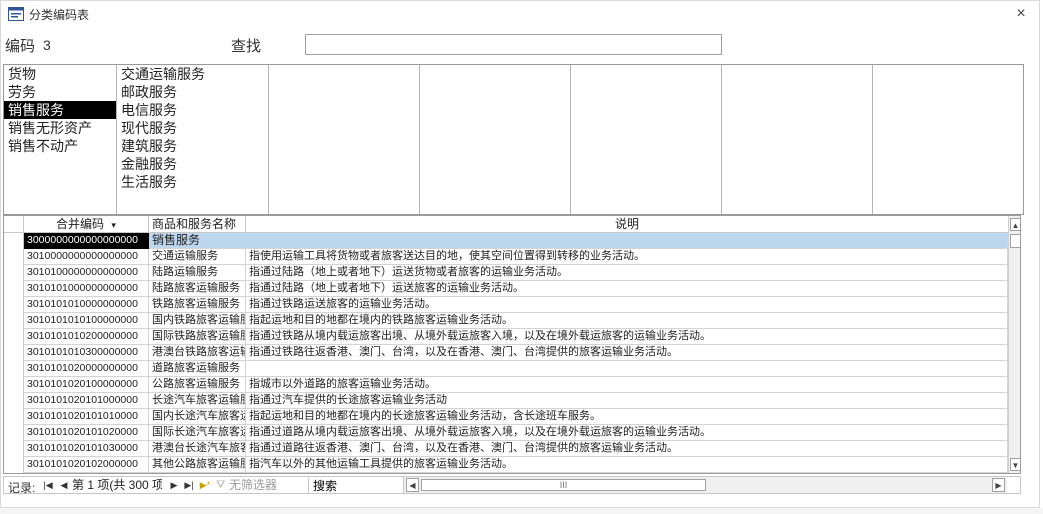  I want to click on scroll-up-icon: ▲, so click(1015, 224).